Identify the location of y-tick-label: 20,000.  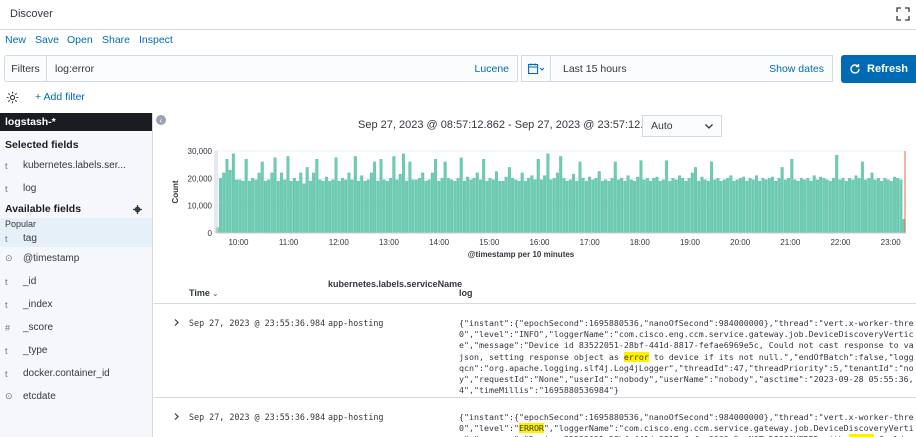
(200, 178).